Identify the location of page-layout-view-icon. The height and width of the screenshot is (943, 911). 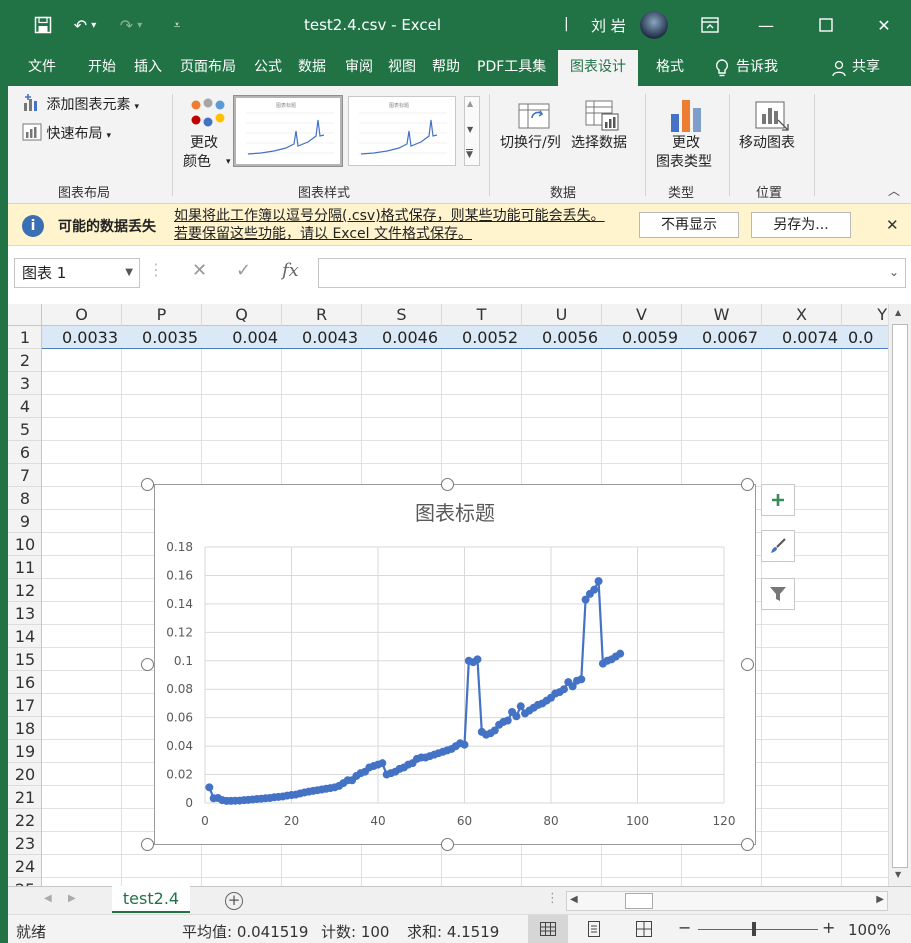
(594, 931).